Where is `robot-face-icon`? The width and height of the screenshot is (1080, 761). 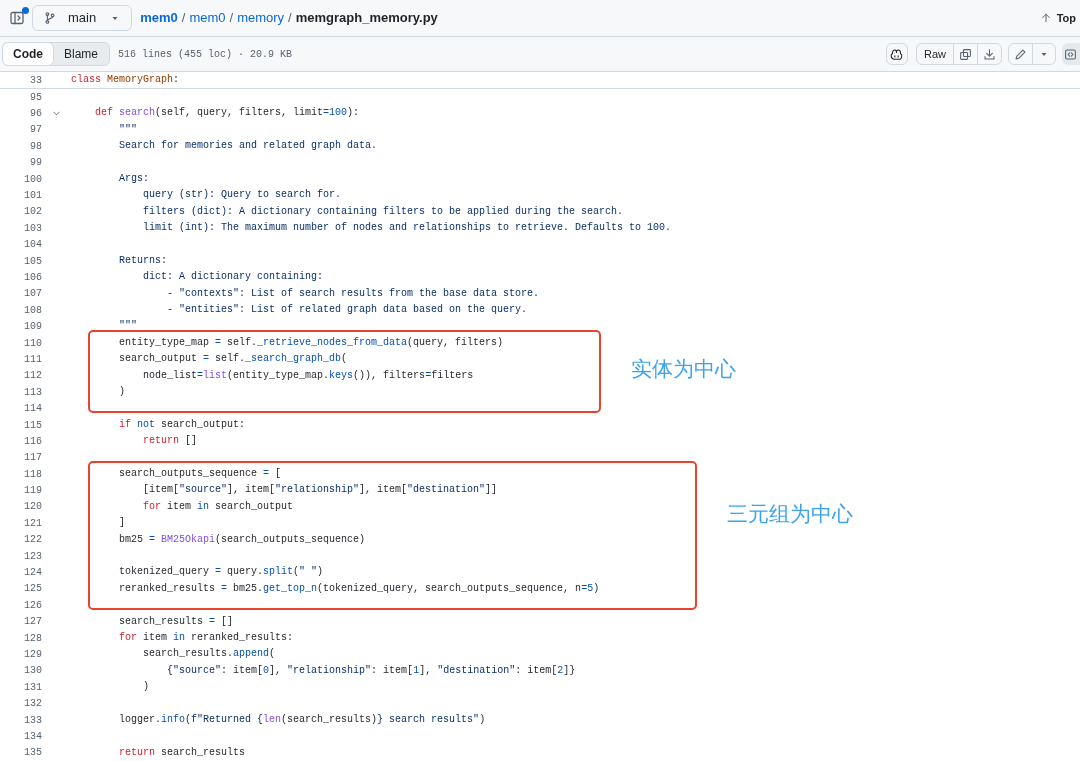 robot-face-icon is located at coordinates (897, 54).